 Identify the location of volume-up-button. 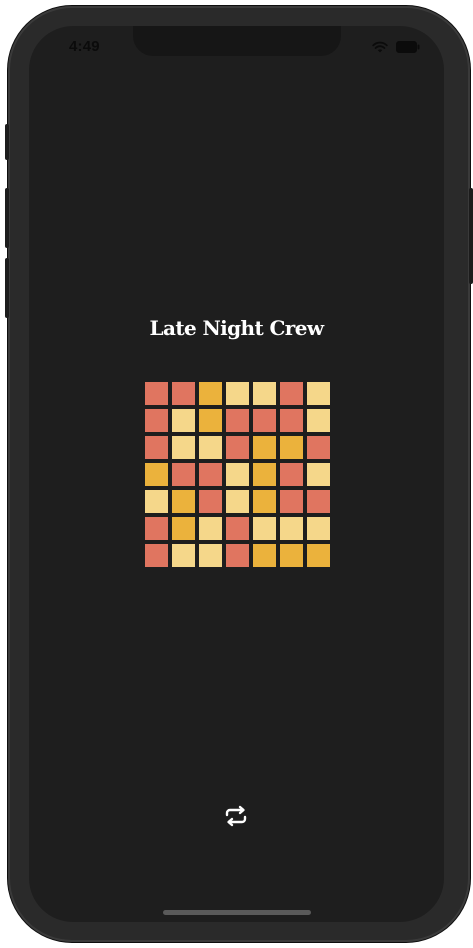
(7, 218).